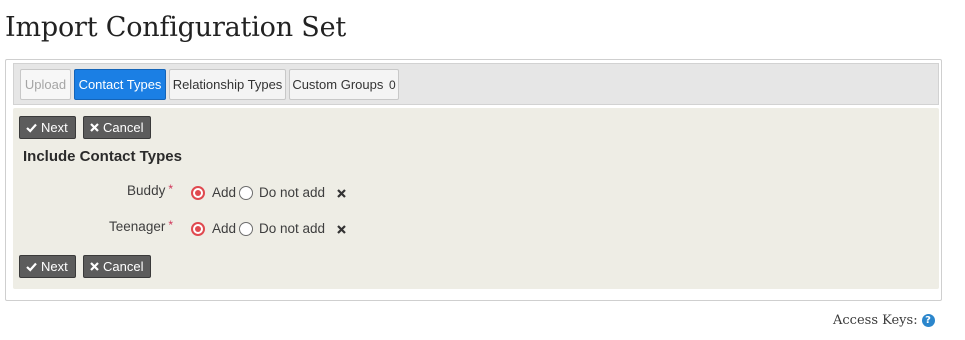 The image size is (965, 340). I want to click on help-icon: ?, so click(928, 320).